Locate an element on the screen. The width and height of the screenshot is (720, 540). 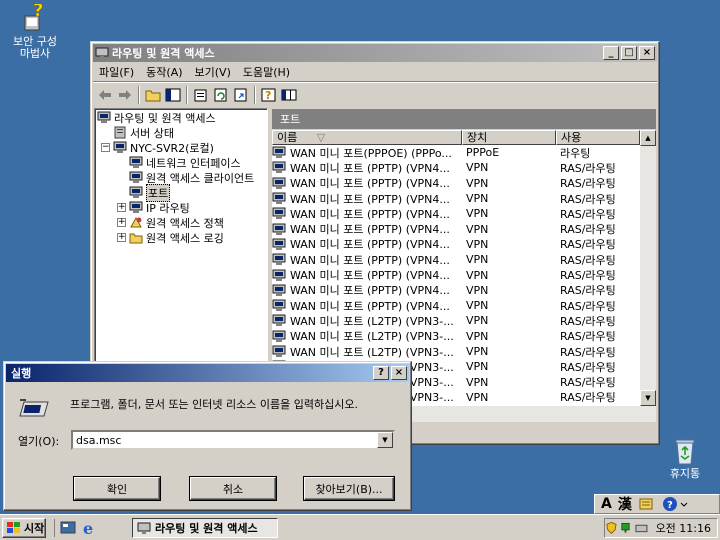
list-item: WAN 미니 포트(PPPOE) (PPPo... PPPoE 라우팅 is located at coordinates (456, 152).